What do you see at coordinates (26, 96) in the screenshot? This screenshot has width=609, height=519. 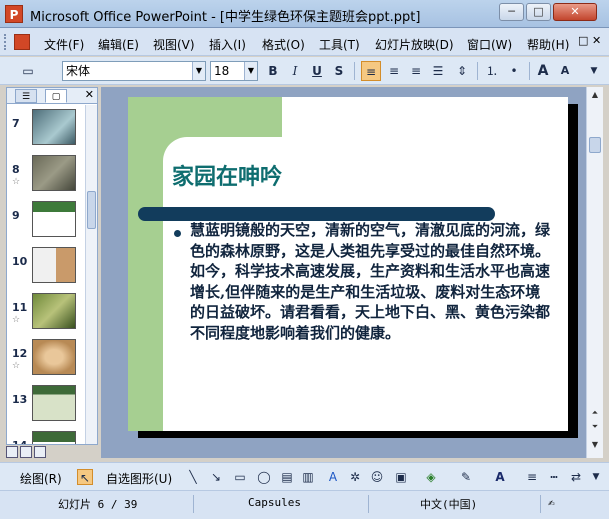 I see `tab-outline-icon: ☰` at bounding box center [26, 96].